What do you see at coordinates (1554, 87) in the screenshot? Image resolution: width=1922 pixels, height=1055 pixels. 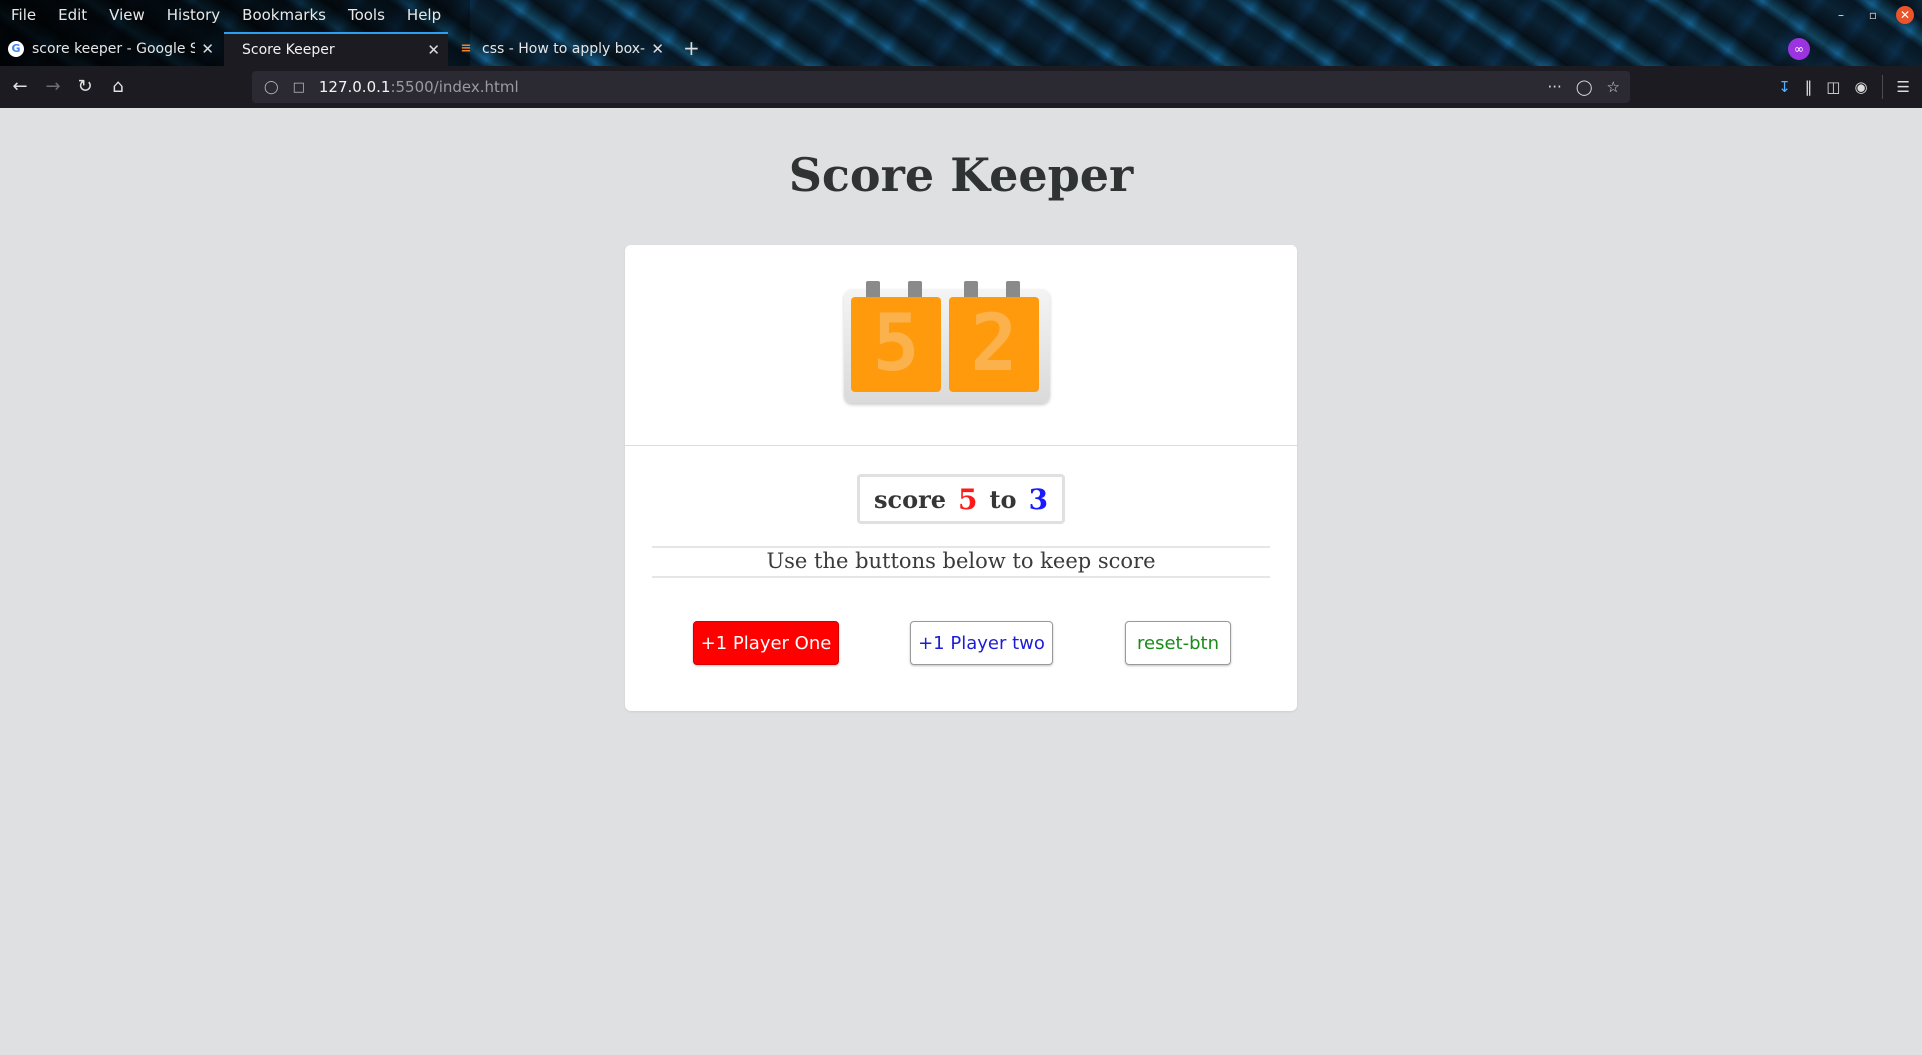 I see `page-actions-icon: ···` at bounding box center [1554, 87].